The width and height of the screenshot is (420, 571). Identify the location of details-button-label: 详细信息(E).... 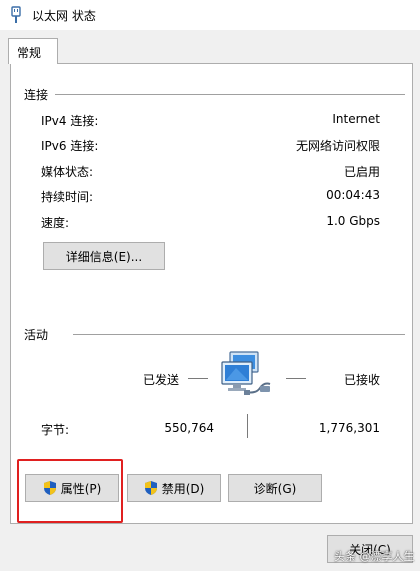
(104, 256).